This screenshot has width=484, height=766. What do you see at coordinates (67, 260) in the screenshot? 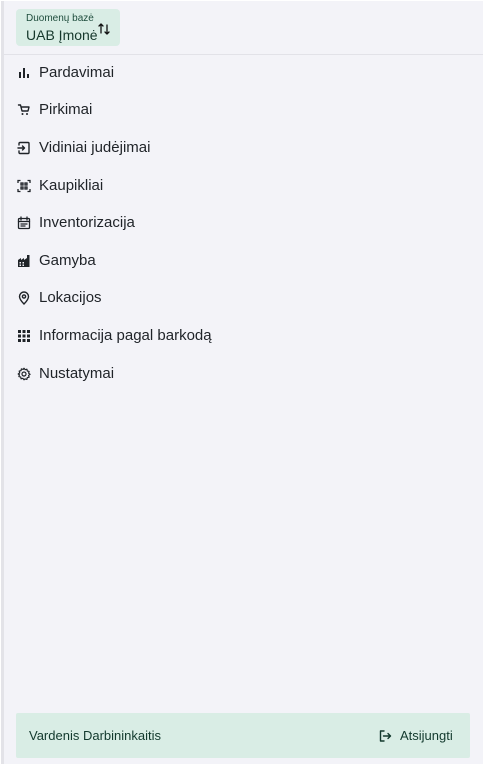
I see `sidebar-item-label: Gamyba` at bounding box center [67, 260].